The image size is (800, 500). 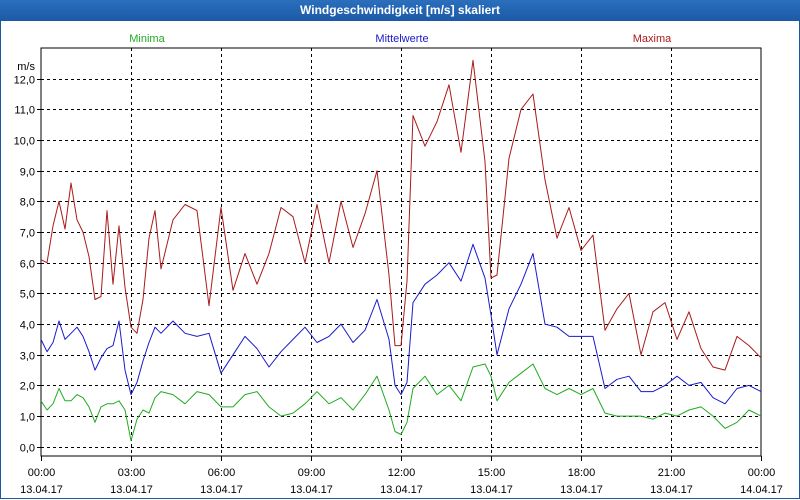 I want to click on x-tick-label-time: 21:00, so click(x=672, y=473).